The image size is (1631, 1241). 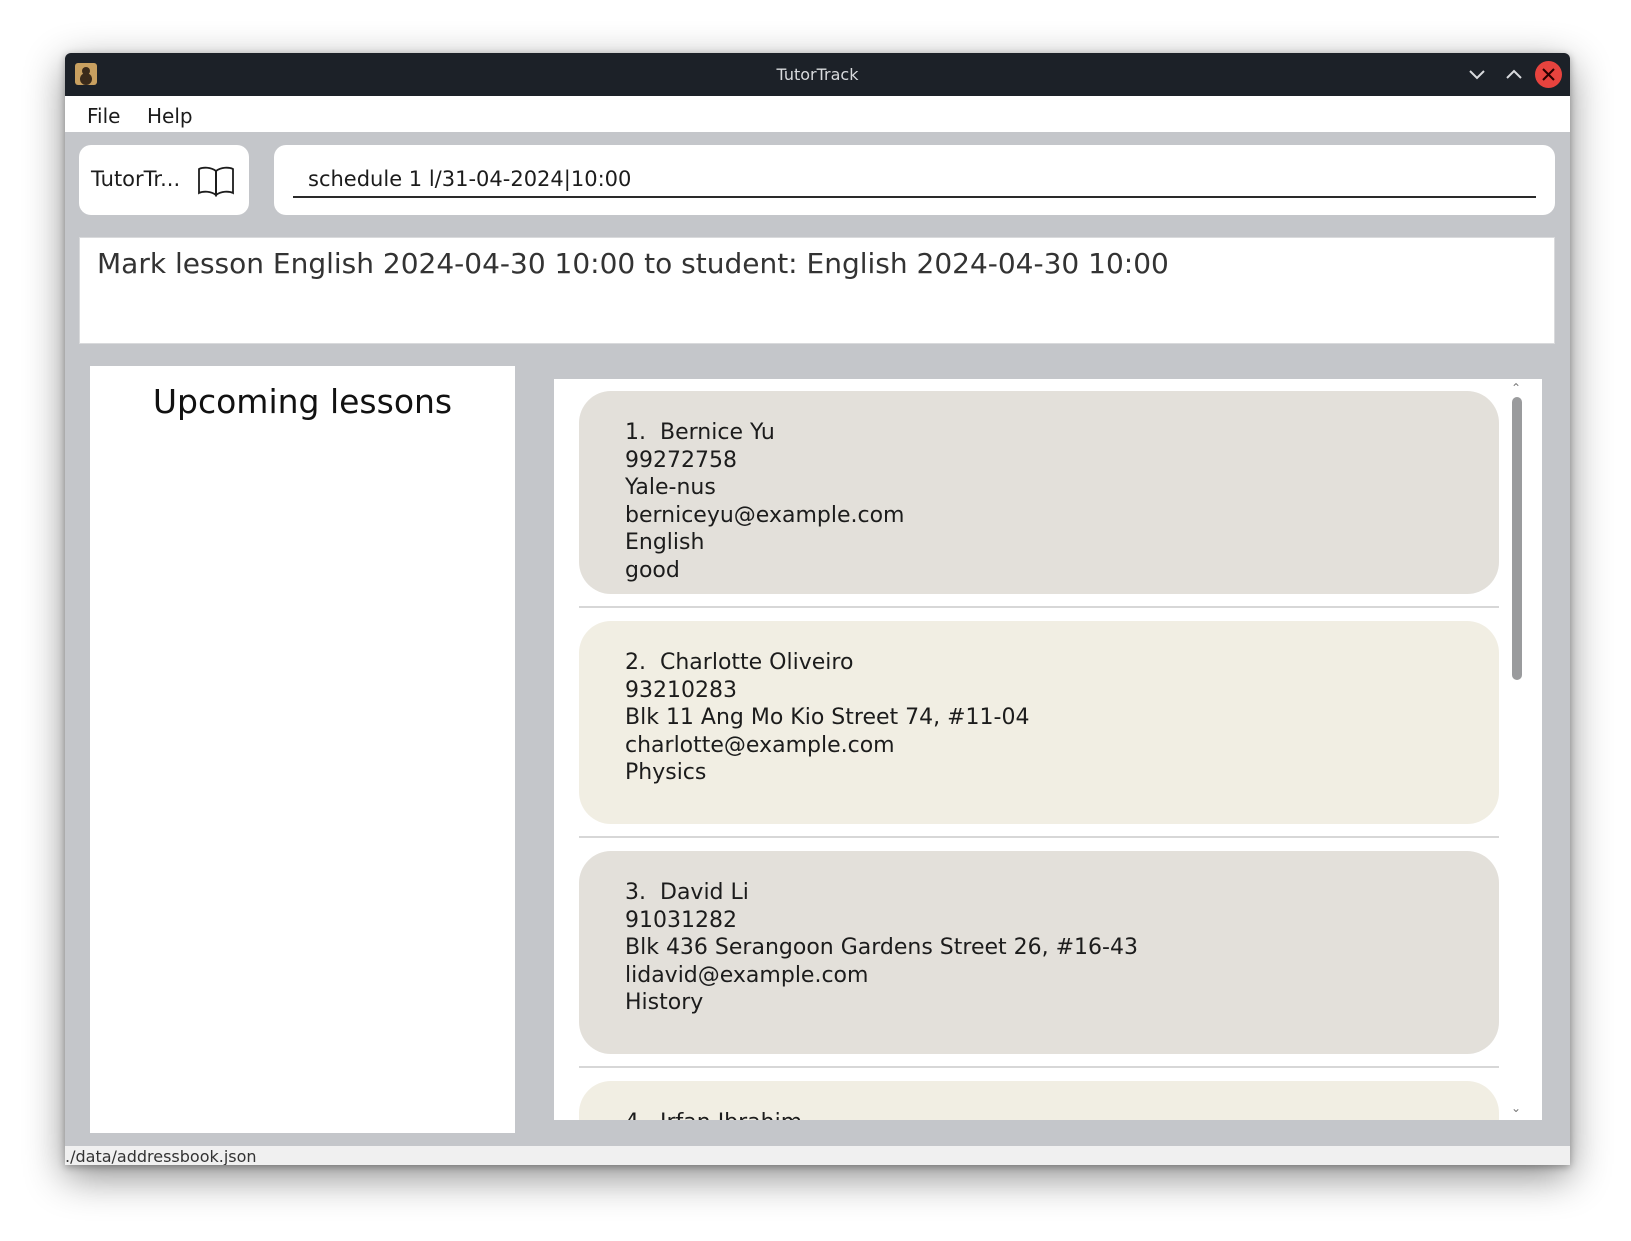 I want to click on student-index: 3., so click(x=635, y=892).